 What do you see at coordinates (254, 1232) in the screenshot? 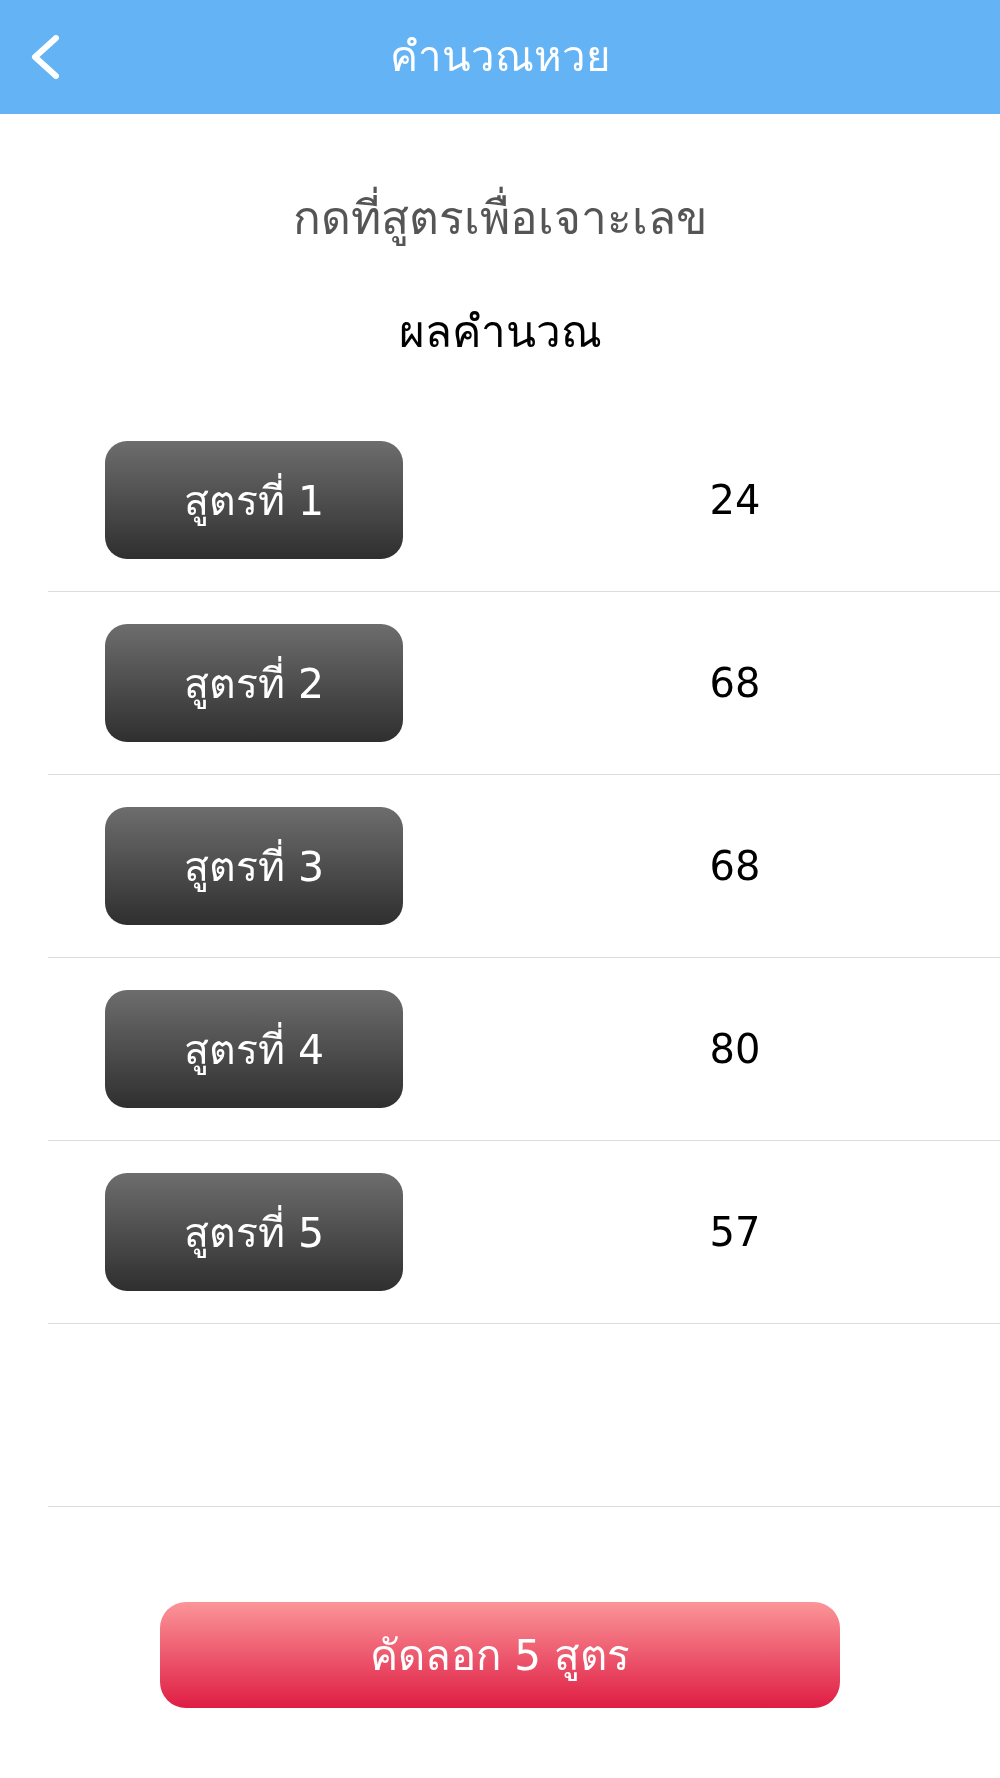
I see `formula-button: สูตรที่ 5` at bounding box center [254, 1232].